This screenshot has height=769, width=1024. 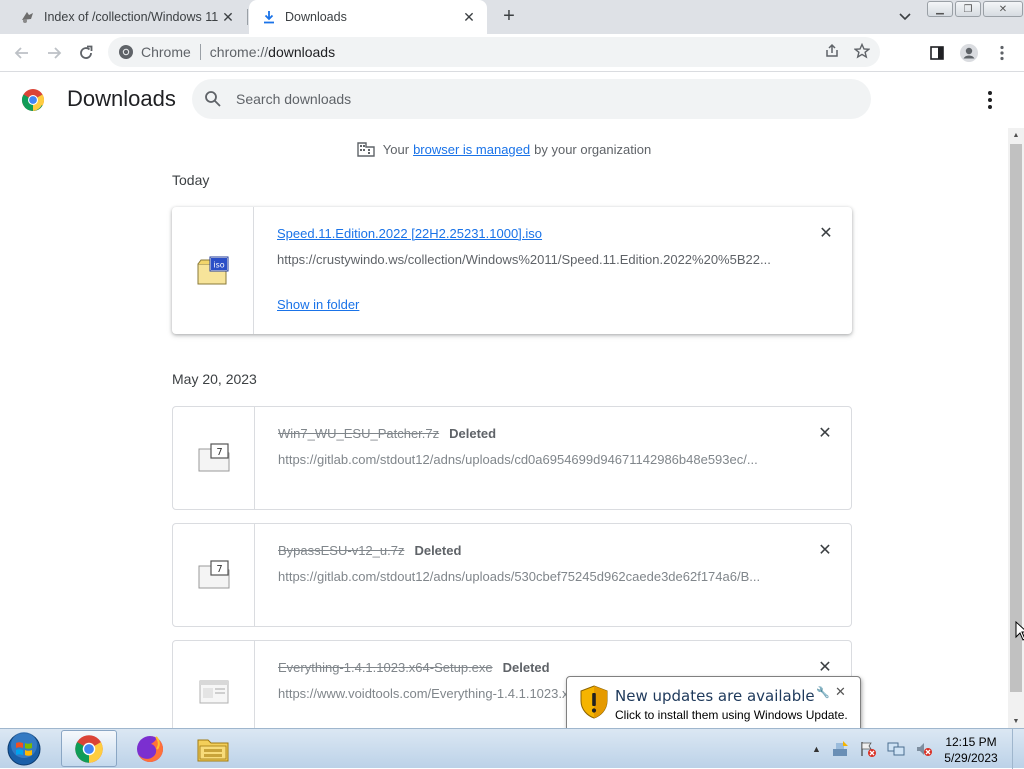 I want to click on file-icon-column: iso, so click(x=213, y=270).